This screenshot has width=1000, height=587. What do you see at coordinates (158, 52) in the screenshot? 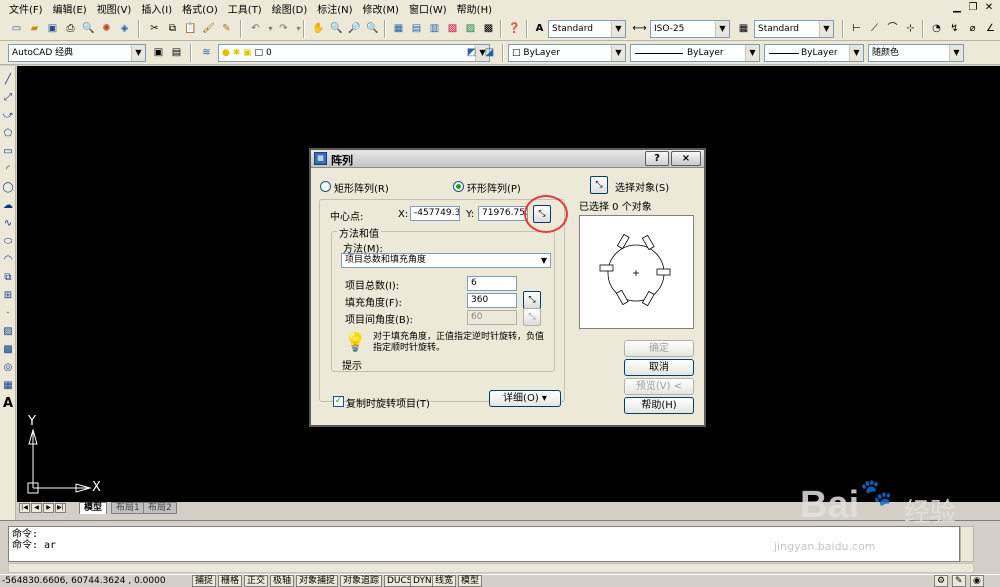
I see `workspace-settings-icon: ▣` at bounding box center [158, 52].